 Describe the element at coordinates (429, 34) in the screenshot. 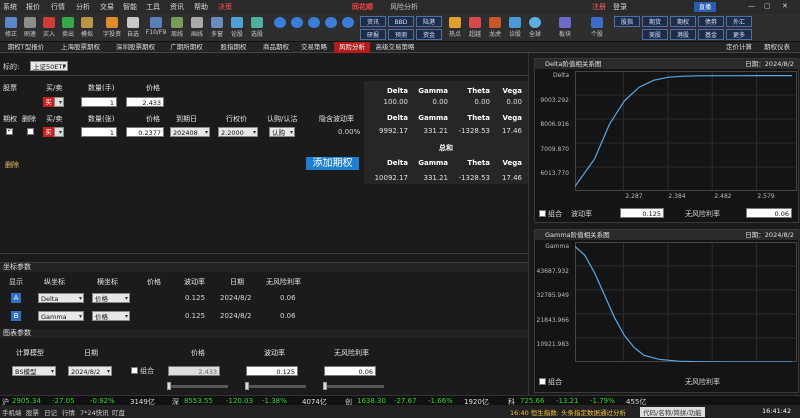

I see `funds-box: 资金` at that location.